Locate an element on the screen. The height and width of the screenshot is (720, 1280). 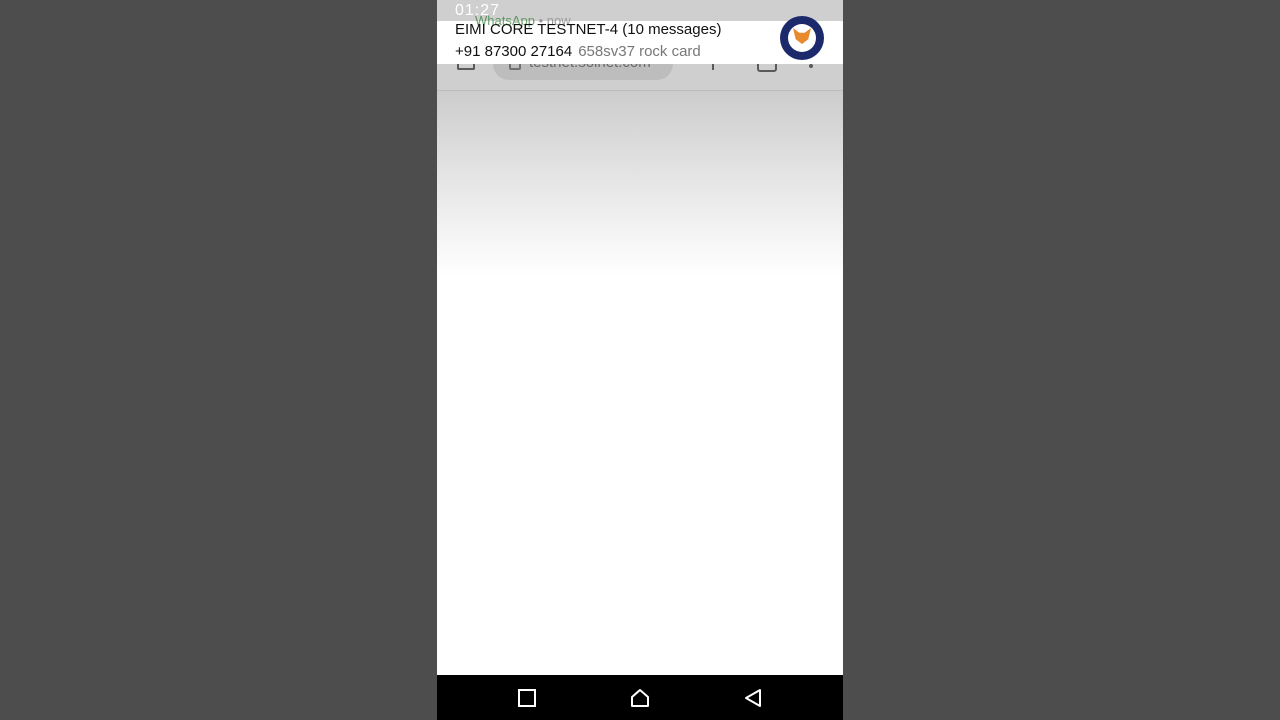
status-bar-time: 01:27 is located at coordinates (478, 10).